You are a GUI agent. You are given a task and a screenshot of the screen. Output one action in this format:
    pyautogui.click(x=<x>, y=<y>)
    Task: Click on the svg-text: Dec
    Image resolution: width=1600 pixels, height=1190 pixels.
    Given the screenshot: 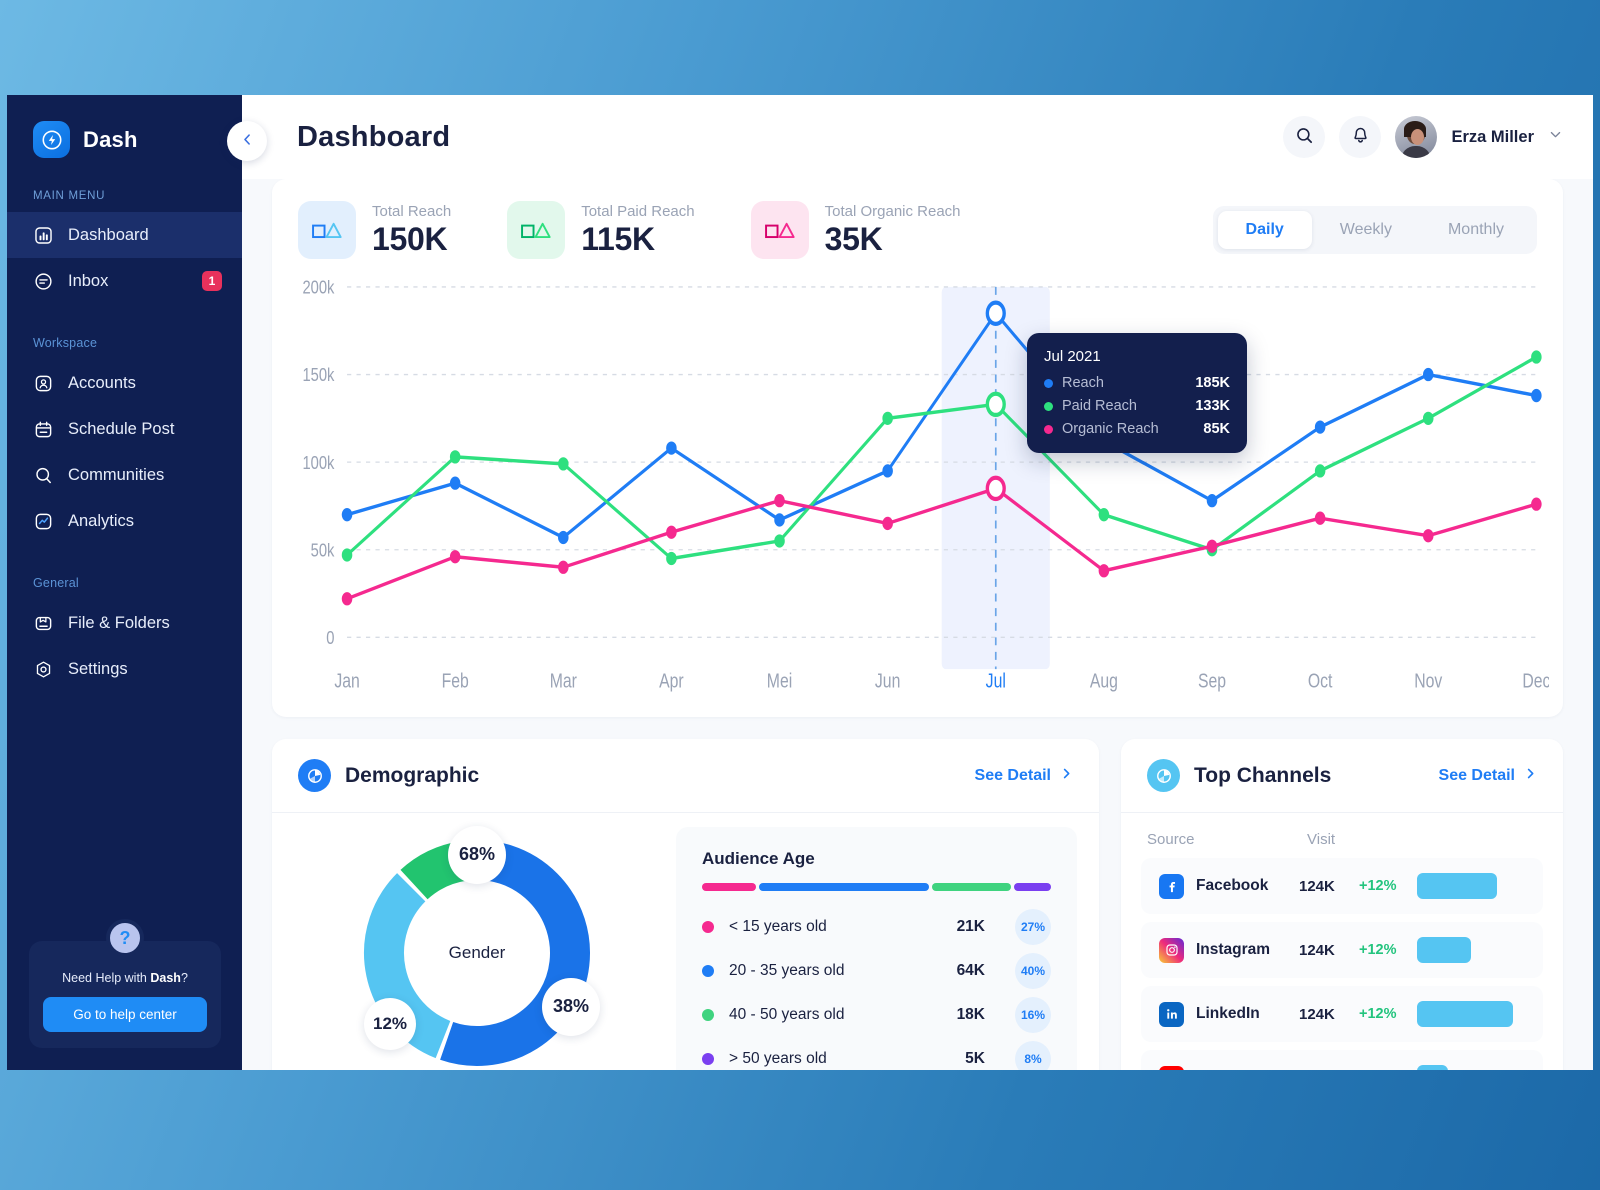 What is the action you would take?
    pyautogui.click(x=1535, y=681)
    